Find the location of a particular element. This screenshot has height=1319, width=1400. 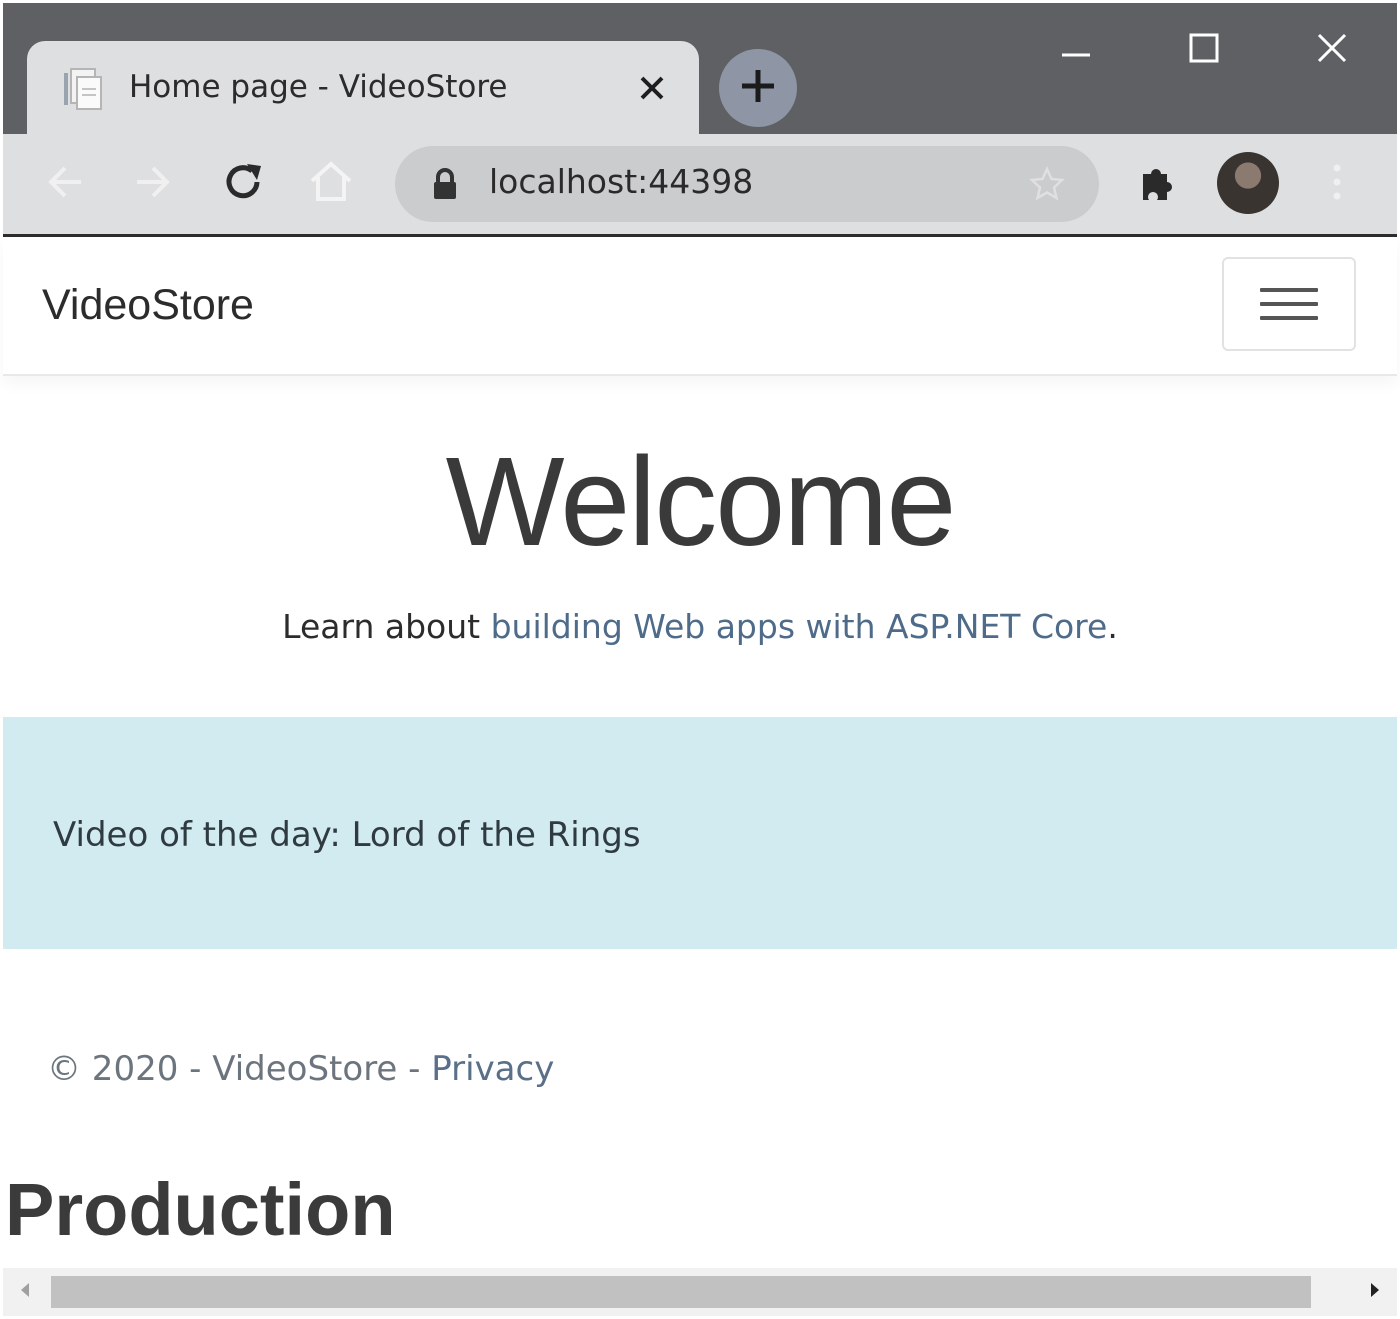

forward-arrow-icon is located at coordinates (153, 184).